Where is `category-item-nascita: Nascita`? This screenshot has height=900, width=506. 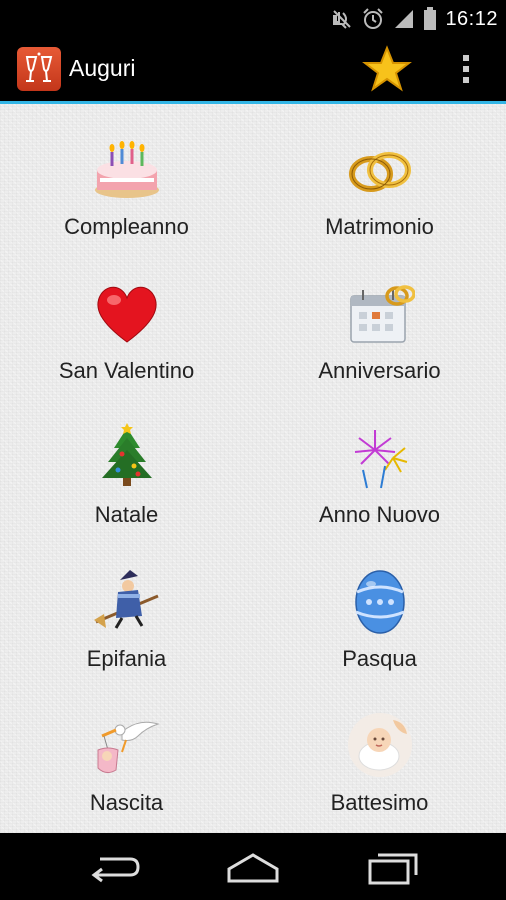
category-item-nascita: Nascita is located at coordinates (126, 764).